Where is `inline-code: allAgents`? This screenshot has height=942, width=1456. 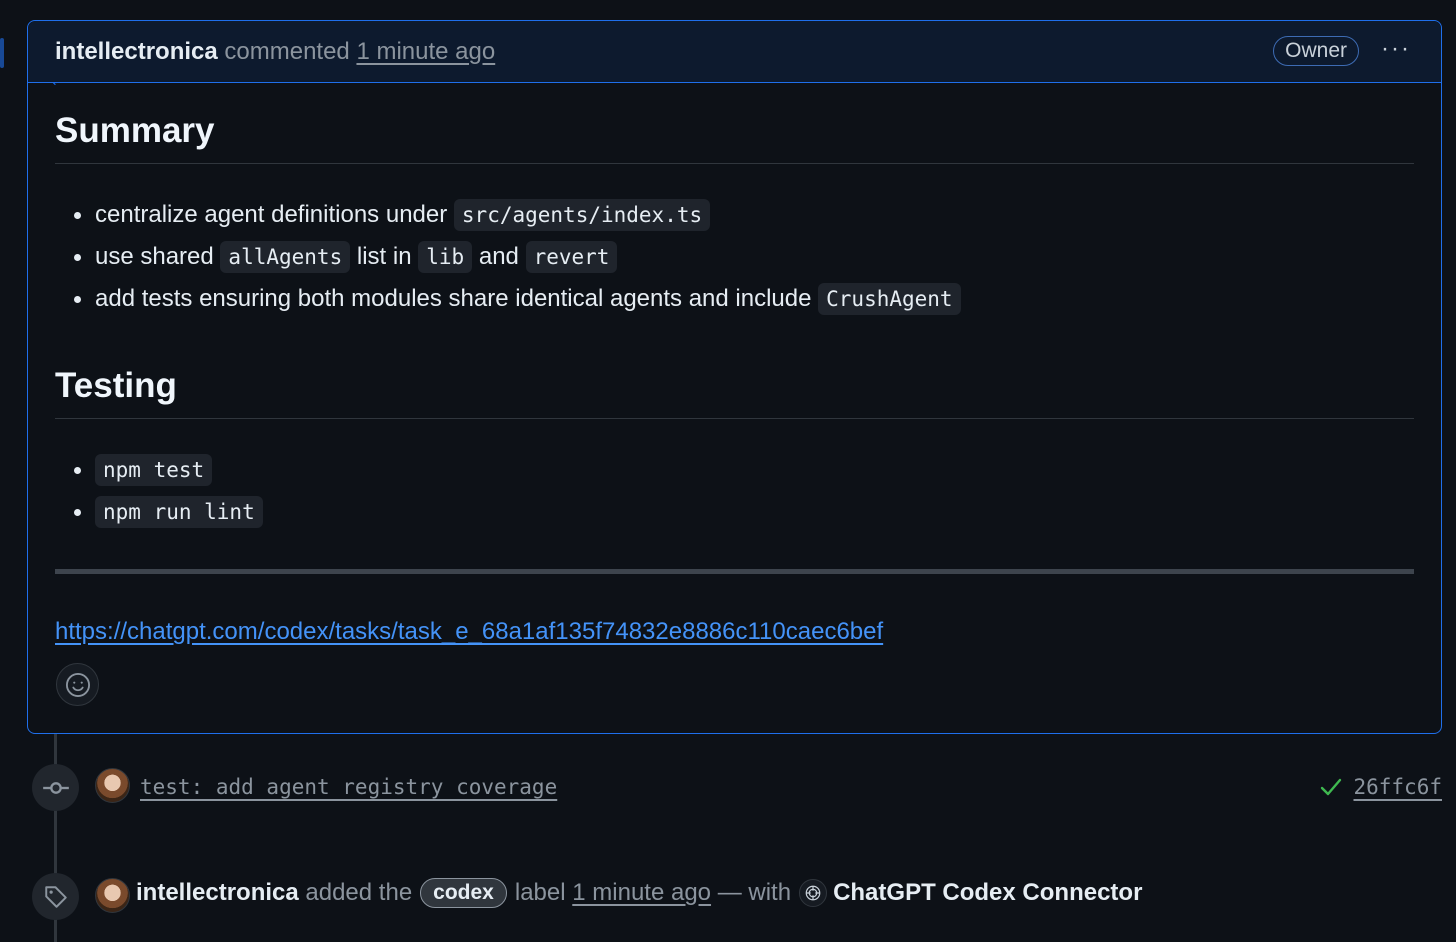
inline-code: allAgents is located at coordinates (285, 257).